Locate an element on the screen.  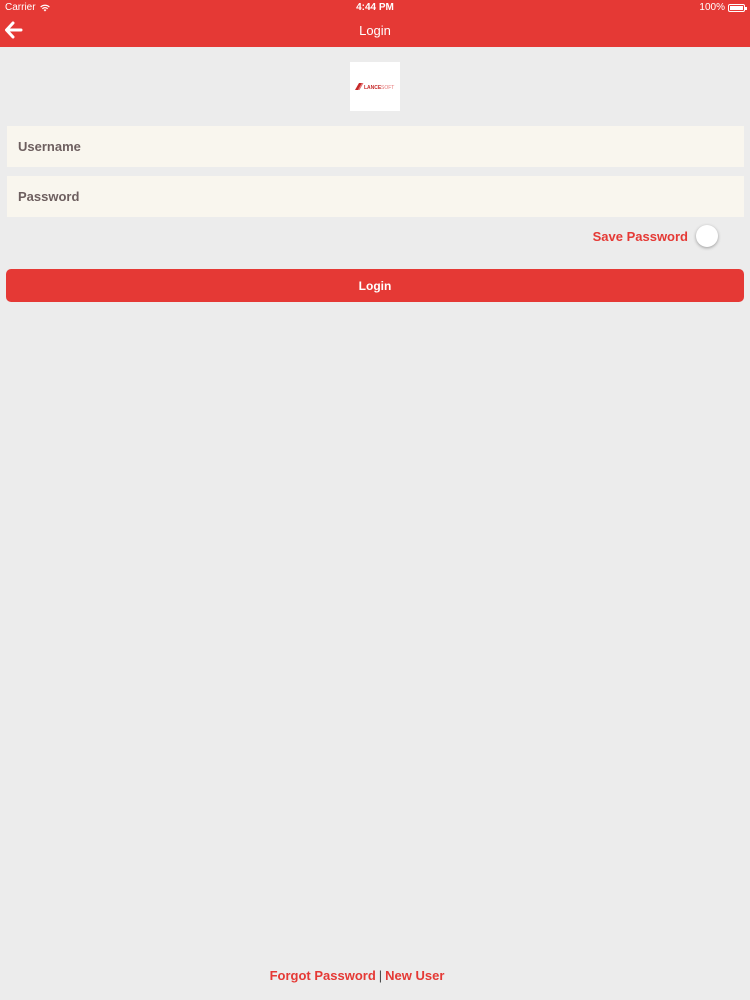
app-header: Carrier 4:44 PM 100% Login is located at coordinates (375, 23).